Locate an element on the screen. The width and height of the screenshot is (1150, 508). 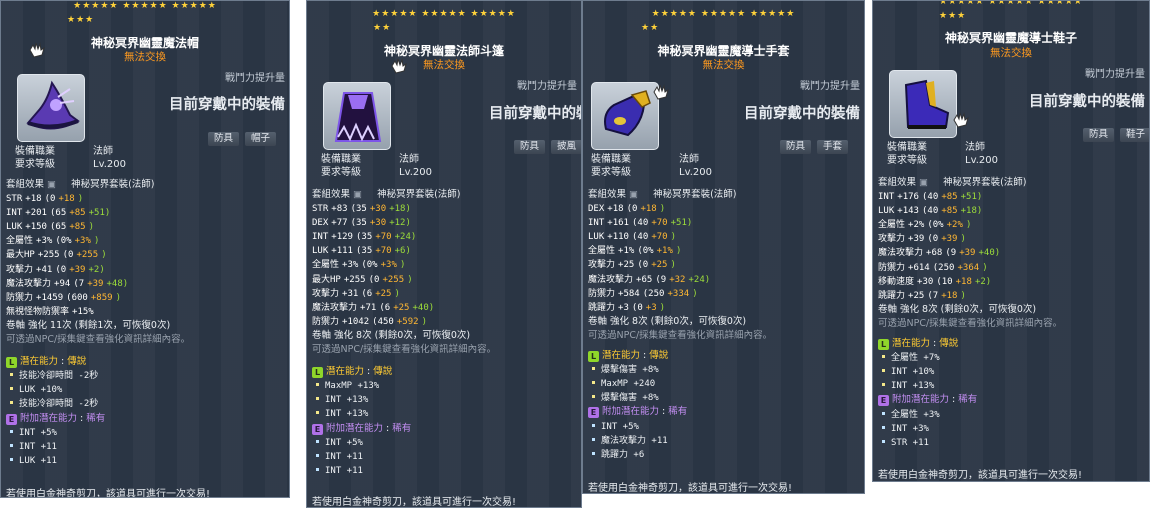
scroll-enhance: 卷軸 強化 11次 (剩餘1次，可恢復0次) is located at coordinates (88, 325).